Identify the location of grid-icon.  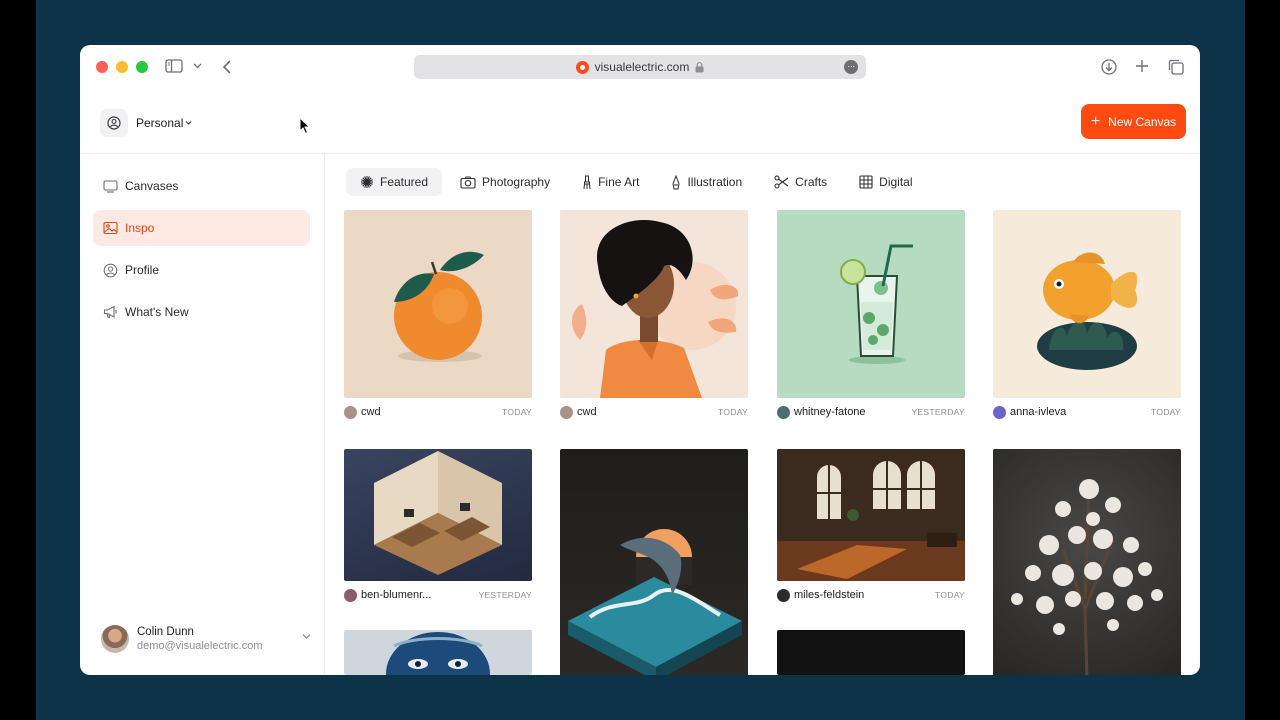
(866, 182).